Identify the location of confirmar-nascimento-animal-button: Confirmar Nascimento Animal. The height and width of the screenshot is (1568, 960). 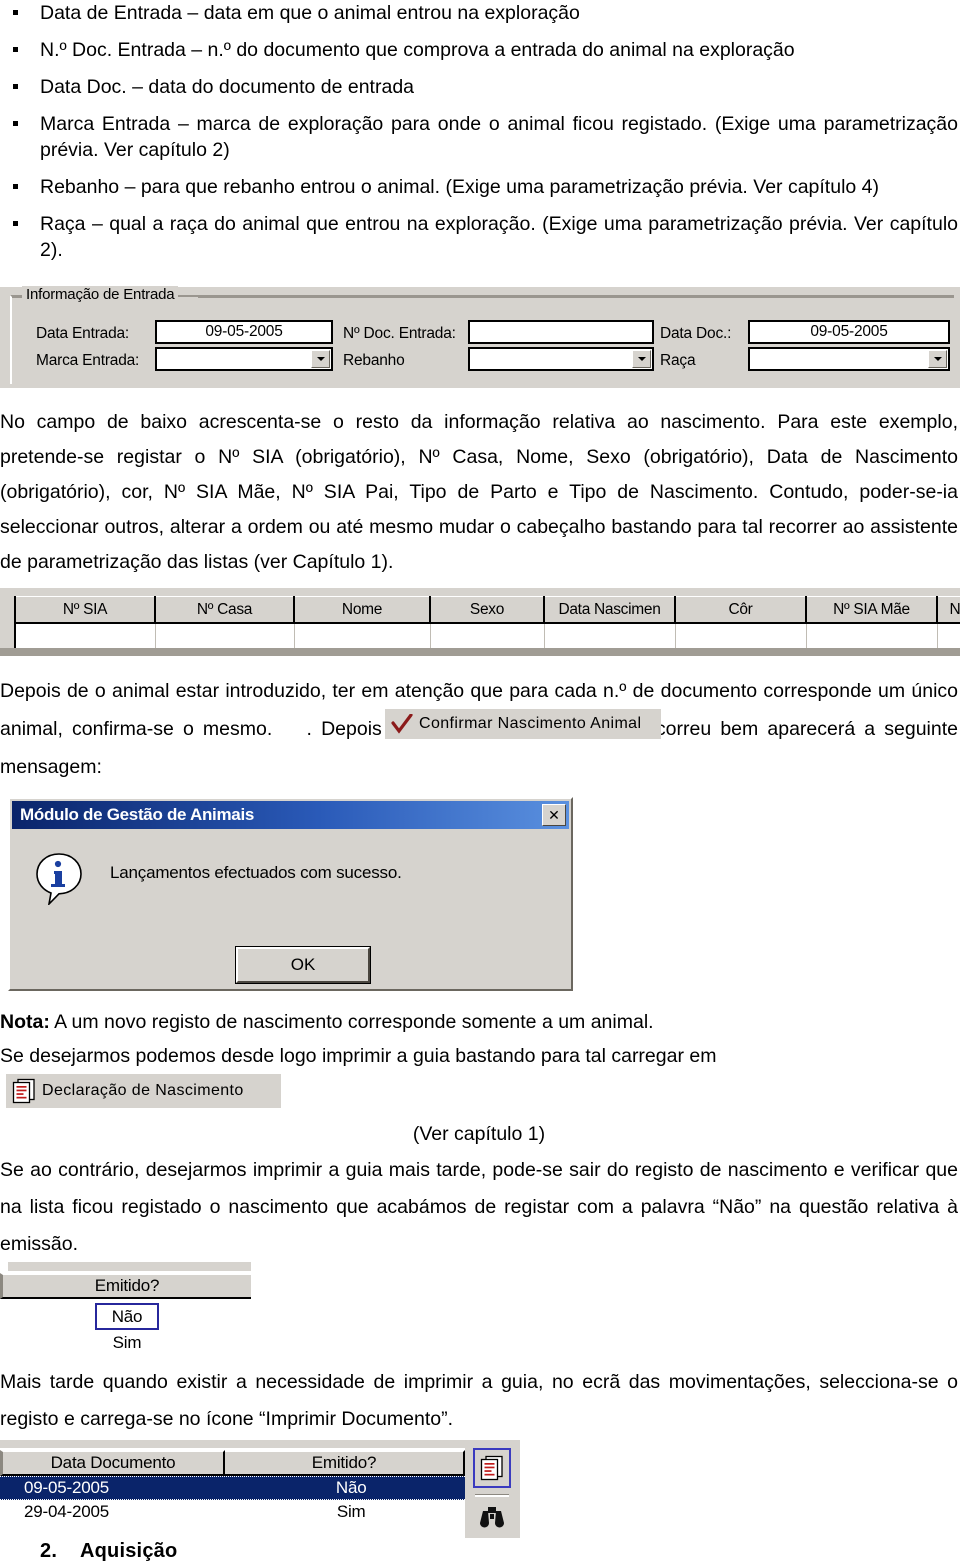
(523, 724).